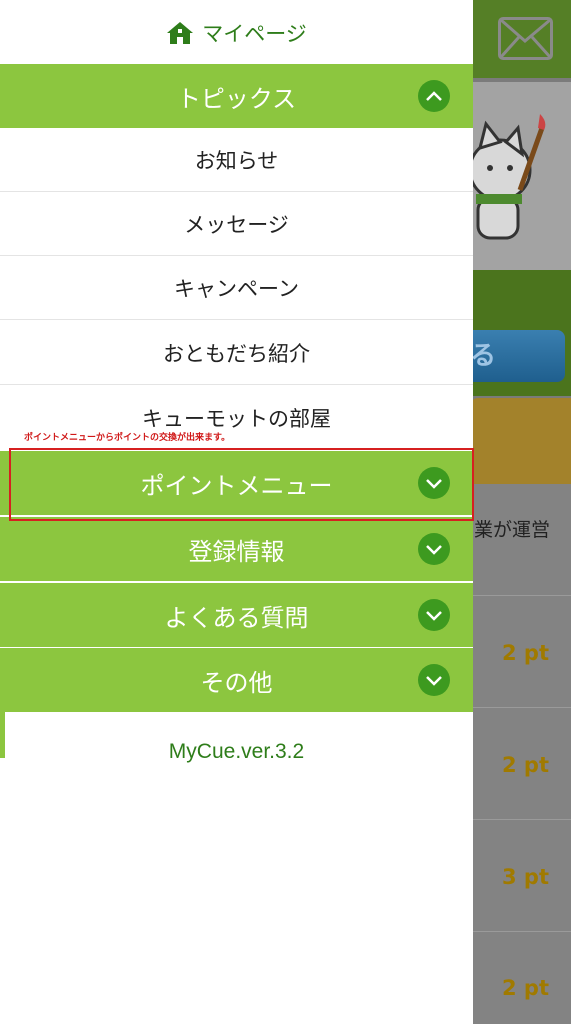 The image size is (571, 1024). I want to click on tutorial-annotation: ポイントメニューからポイントの交換が出来ます。, so click(127, 438).